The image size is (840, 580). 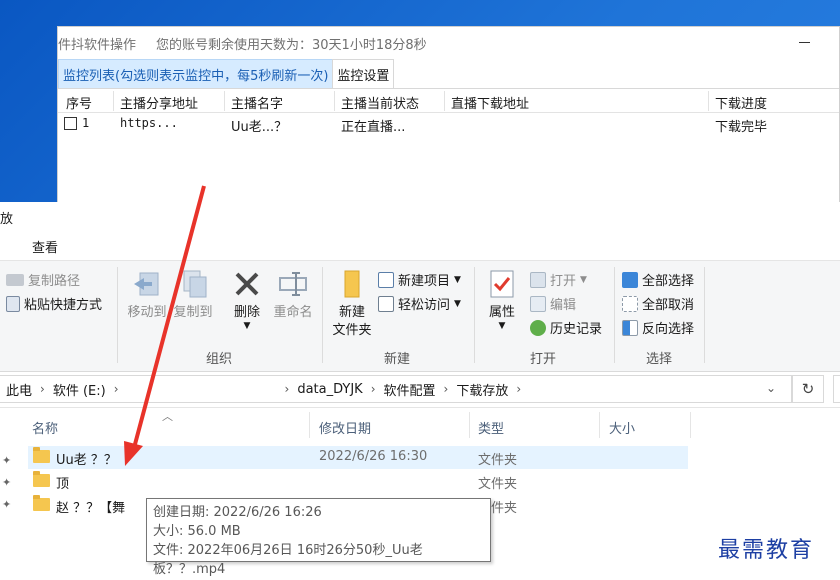 What do you see at coordinates (79, 102) in the screenshot?
I see `col-index: 序号` at bounding box center [79, 102].